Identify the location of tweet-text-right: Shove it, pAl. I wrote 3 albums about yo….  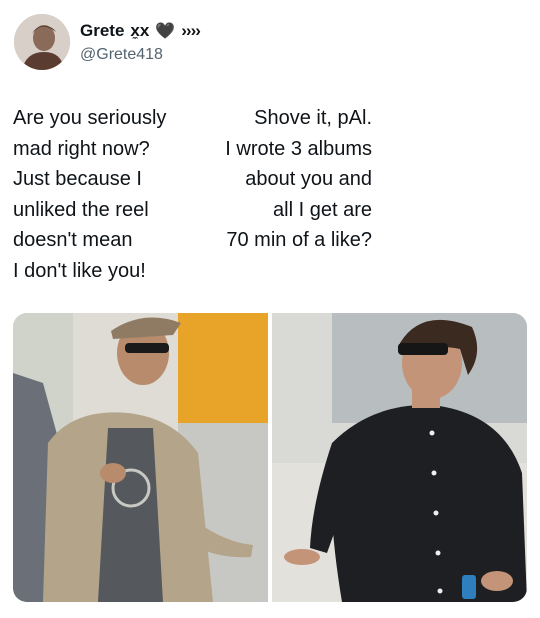
(298, 179).